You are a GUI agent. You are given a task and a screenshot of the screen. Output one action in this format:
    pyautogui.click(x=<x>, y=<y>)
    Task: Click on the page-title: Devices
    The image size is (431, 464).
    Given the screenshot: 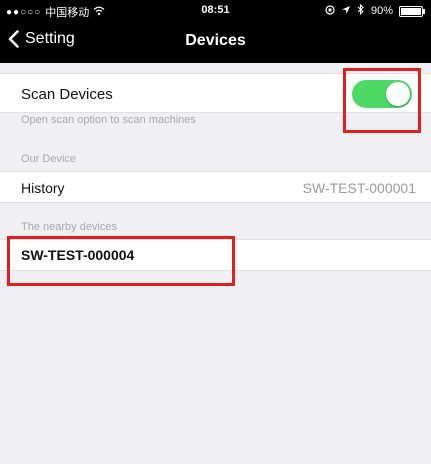 What is the action you would take?
    pyautogui.click(x=215, y=40)
    